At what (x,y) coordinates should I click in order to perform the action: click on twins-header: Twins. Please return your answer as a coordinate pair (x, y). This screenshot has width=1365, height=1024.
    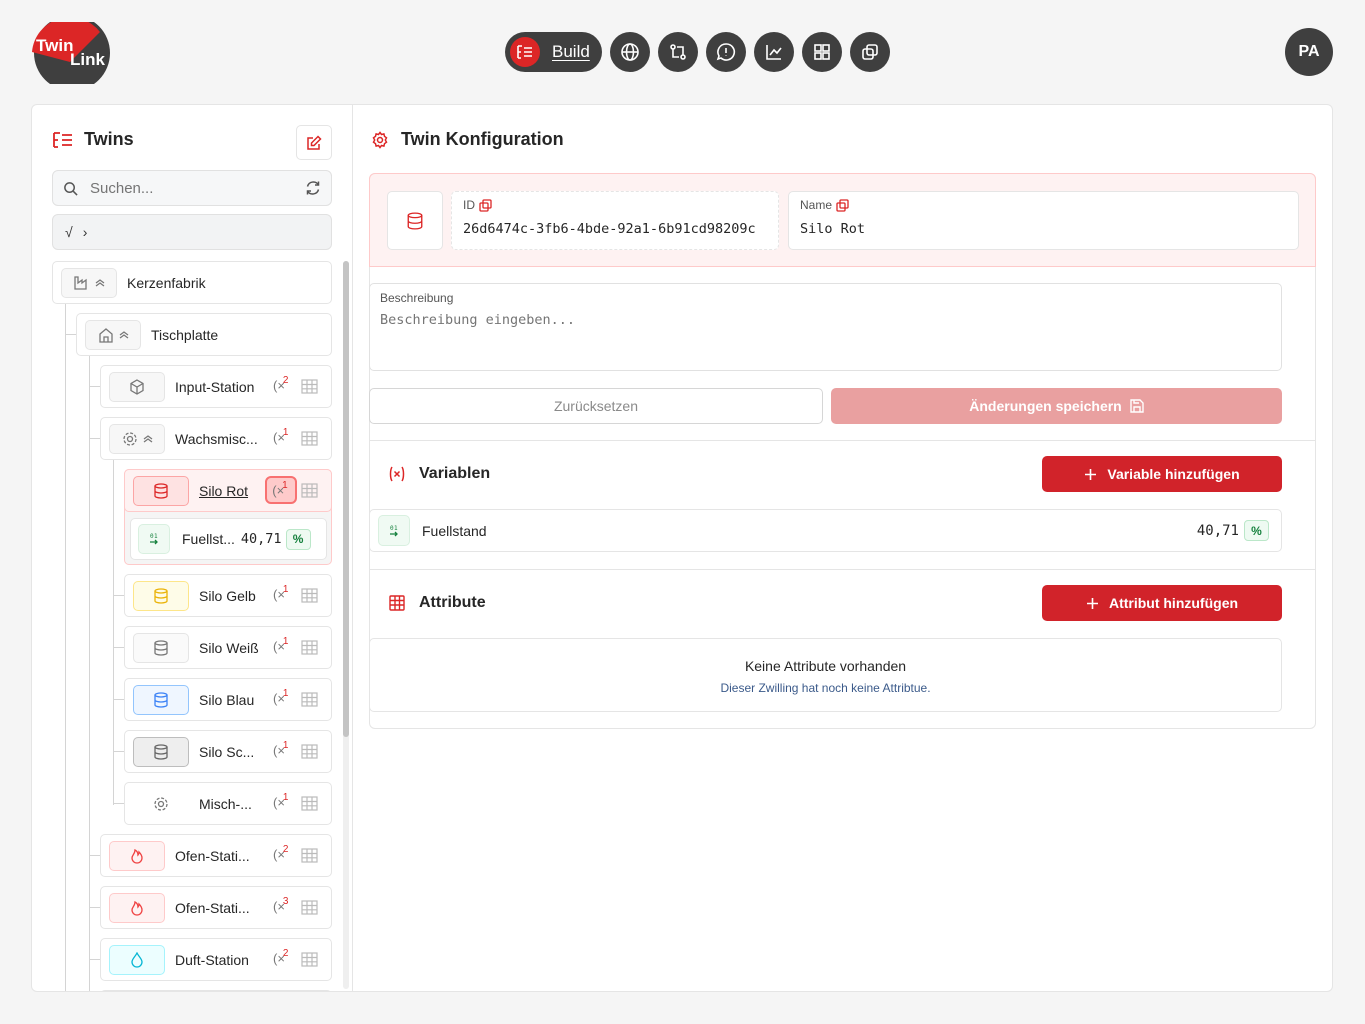
    Looking at the image, I should click on (93, 139).